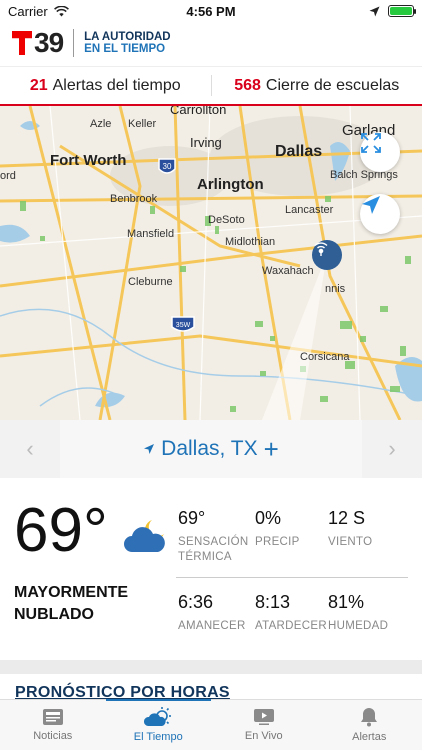  What do you see at coordinates (8, 176) in the screenshot?
I see `map-label-edge: ord` at bounding box center [8, 176].